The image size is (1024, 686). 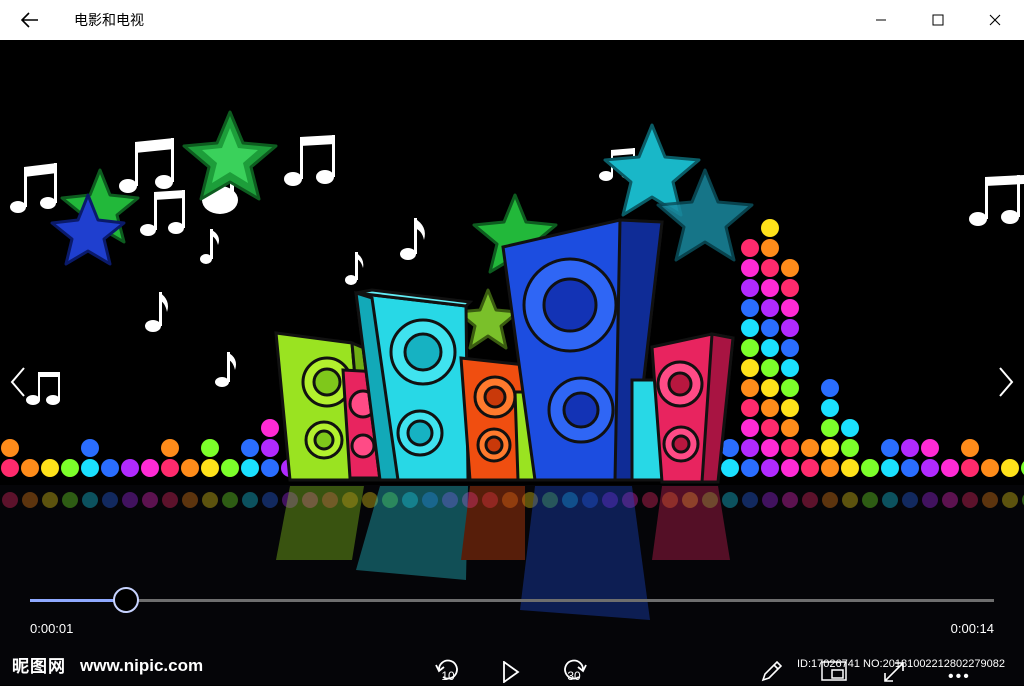 I want to click on next-button, so click(x=1006, y=382).